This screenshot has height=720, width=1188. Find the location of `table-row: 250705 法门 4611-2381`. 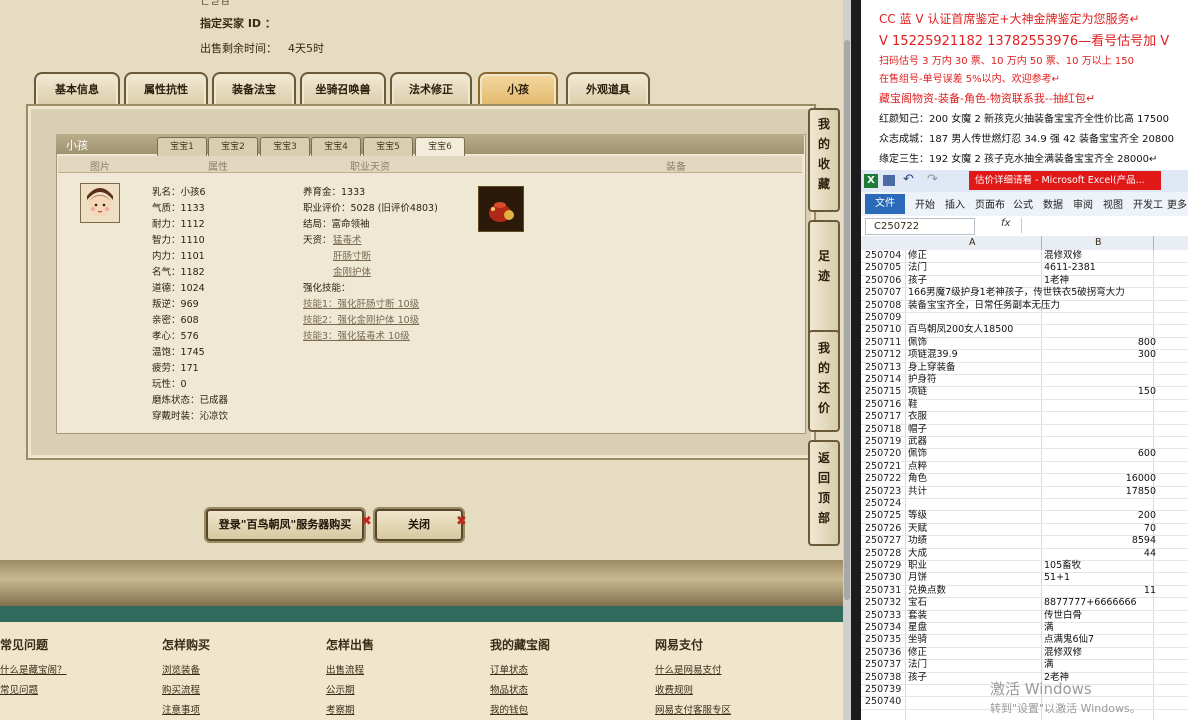

table-row: 250705 法门 4611-2381 is located at coordinates (1024, 269).